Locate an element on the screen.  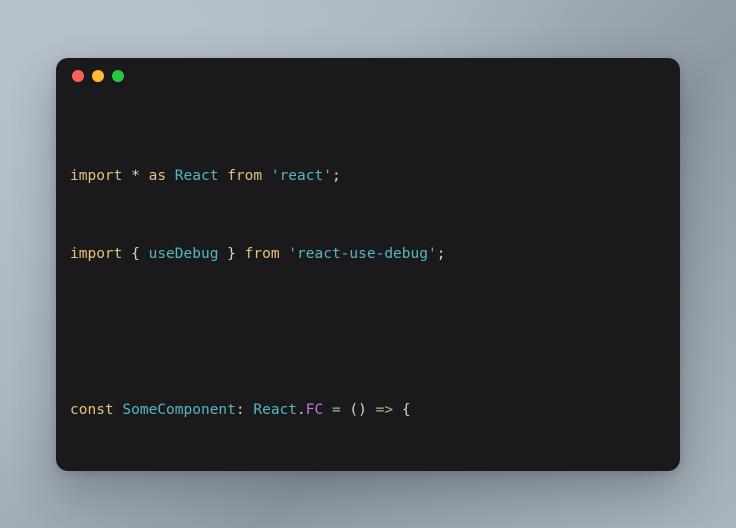
window-titlebar is located at coordinates (368, 76).